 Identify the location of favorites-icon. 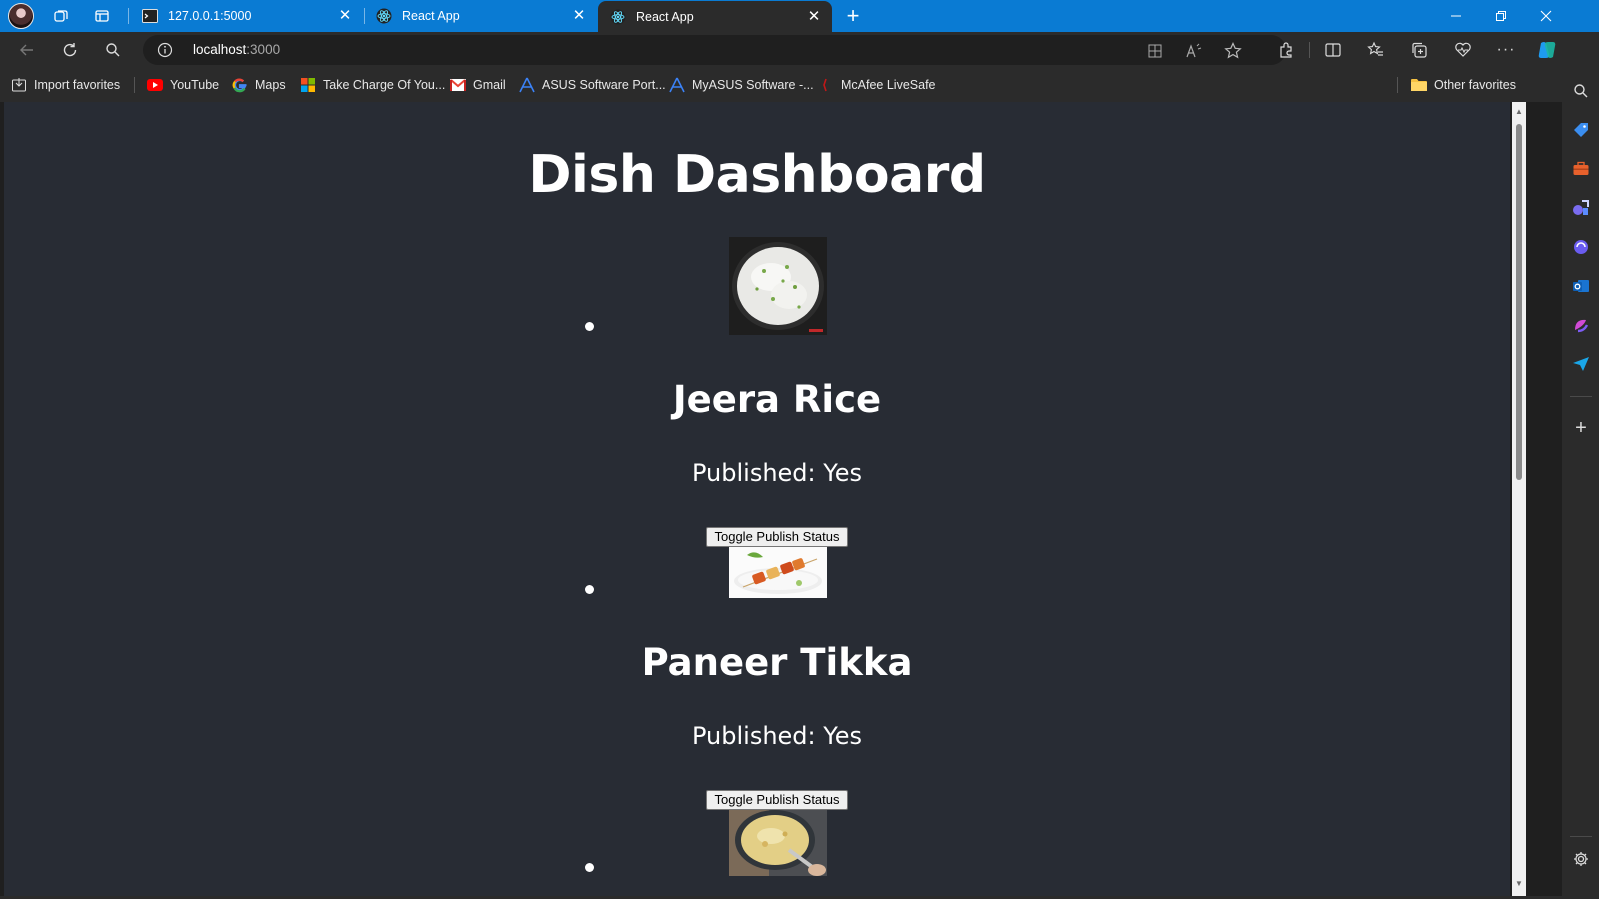
(1376, 50).